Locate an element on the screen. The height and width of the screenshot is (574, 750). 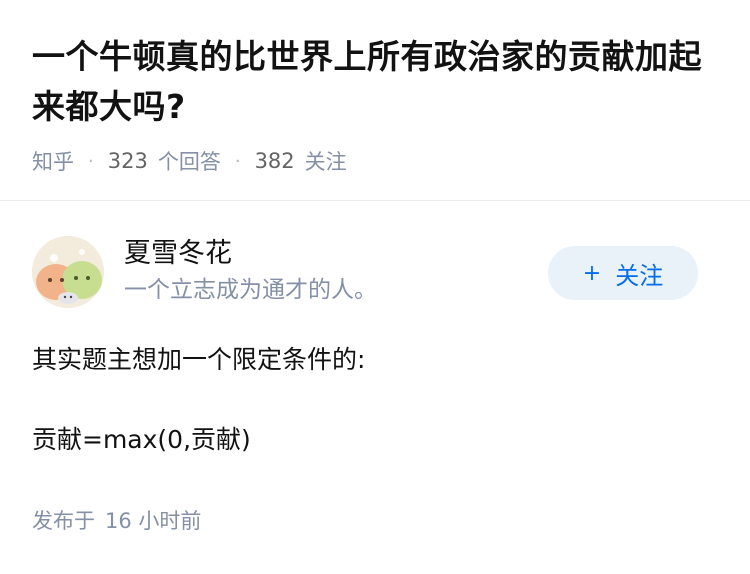
answers-label: 个回答 is located at coordinates (189, 161).